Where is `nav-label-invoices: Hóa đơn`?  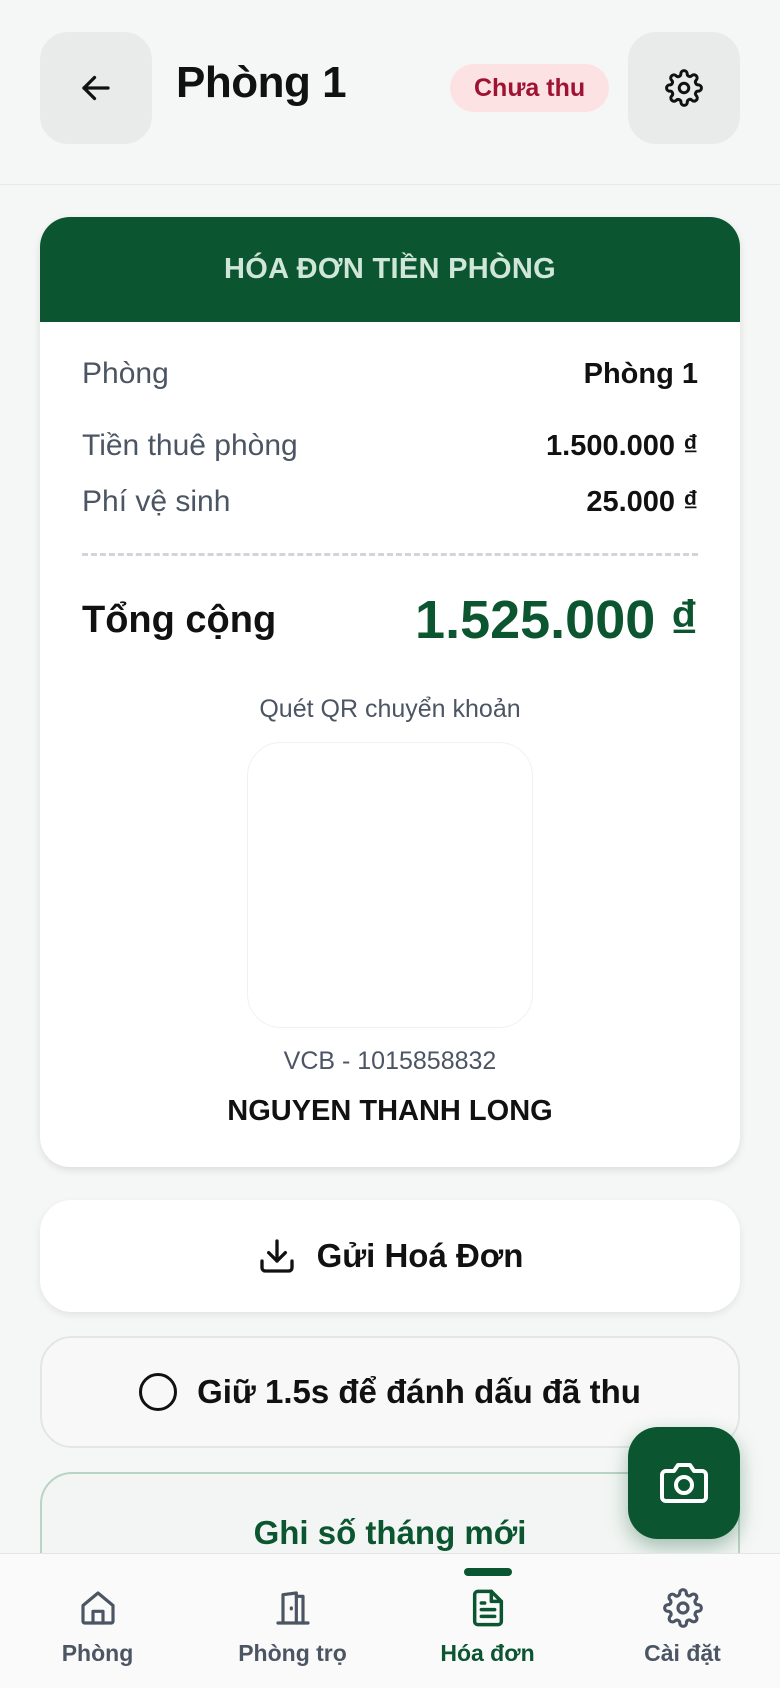 nav-label-invoices: Hóa đơn is located at coordinates (487, 1653).